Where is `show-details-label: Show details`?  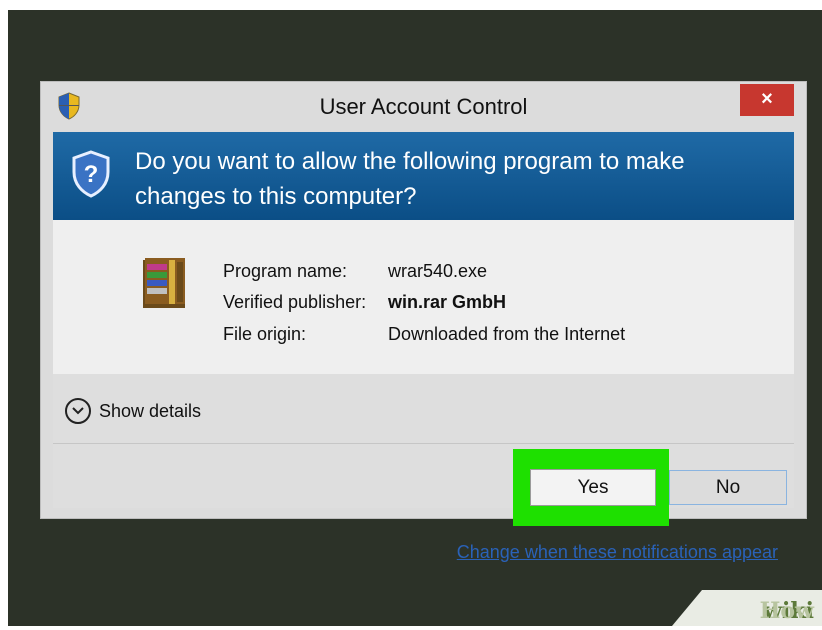
show-details-label: Show details is located at coordinates (150, 410).